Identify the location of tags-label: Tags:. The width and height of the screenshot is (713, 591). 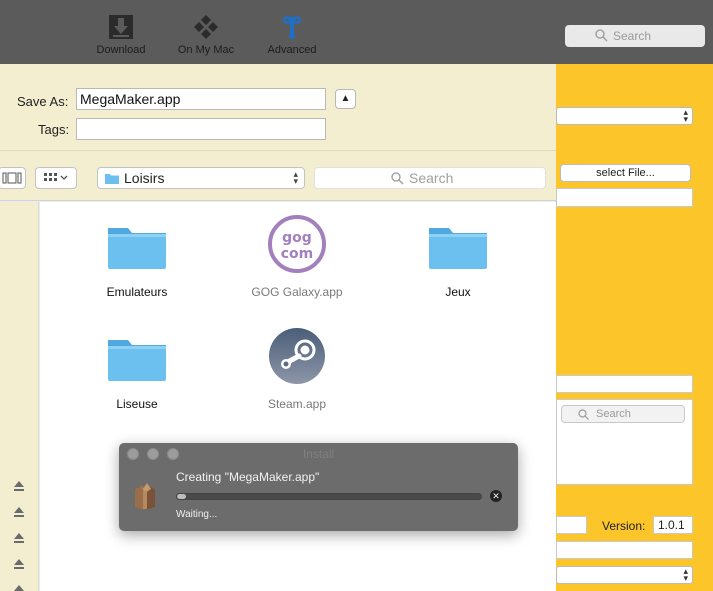
(54, 129).